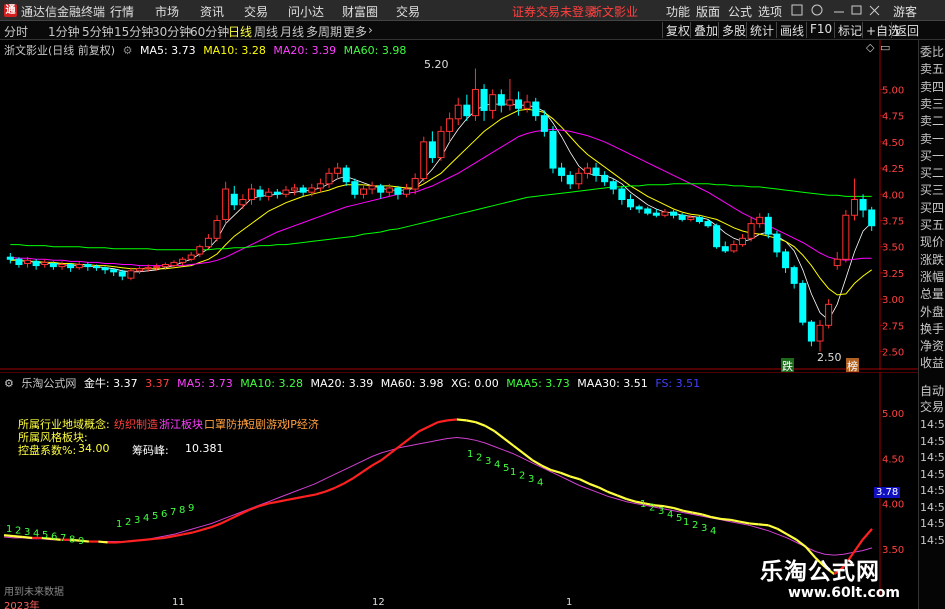 This screenshot has width=945, height=609. I want to click on quote-label: 委比, so click(932, 52).